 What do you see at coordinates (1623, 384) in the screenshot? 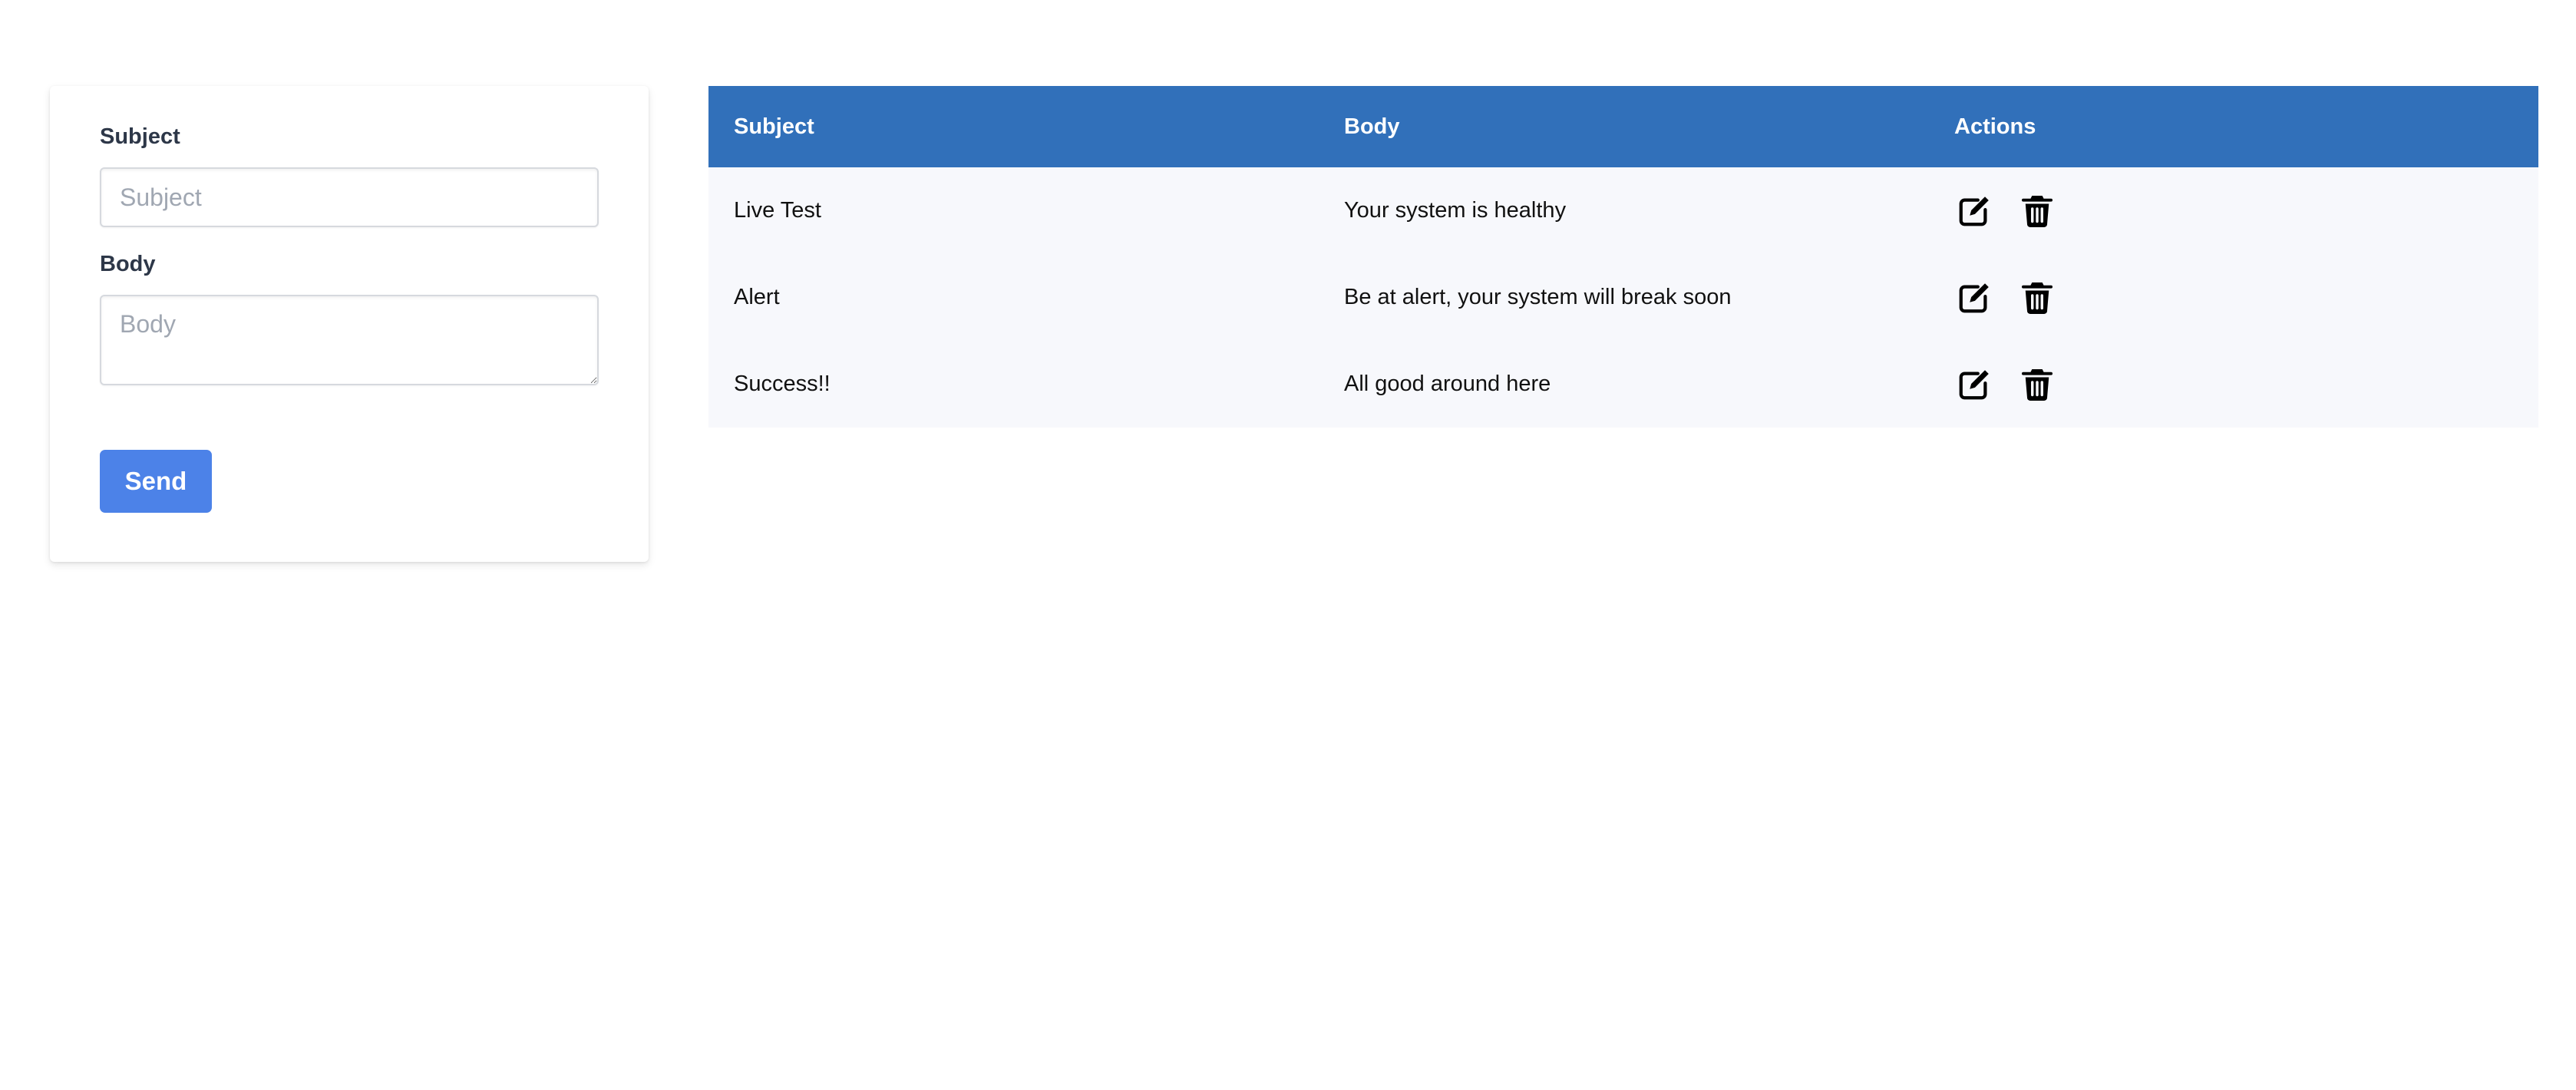
I see `table-row: Success!! All good around here` at bounding box center [1623, 384].